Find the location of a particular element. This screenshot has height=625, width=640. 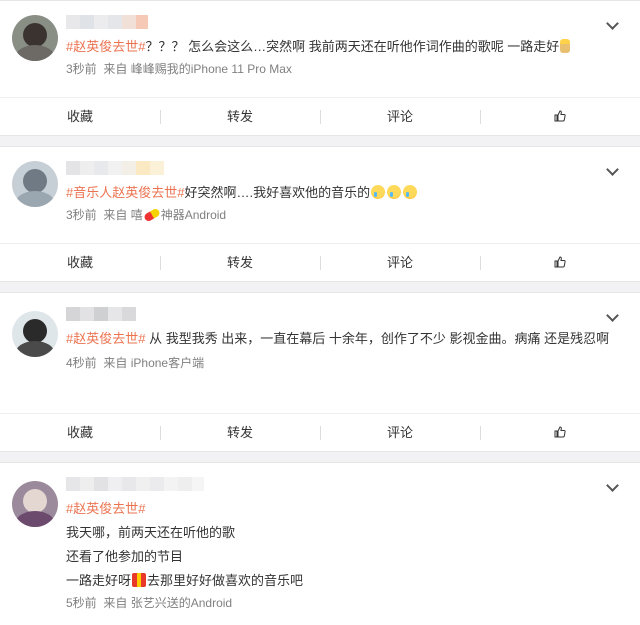

post-source: 张艺兴送的Android is located at coordinates (181, 603).